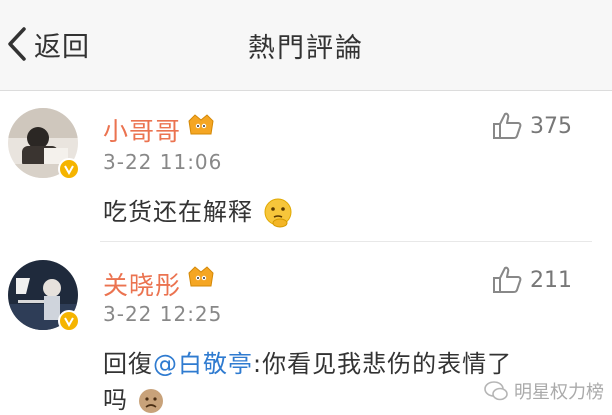 The width and height of the screenshot is (612, 415). Describe the element at coordinates (559, 392) in the screenshot. I see `watermark-text: 明星权力榜` at that location.